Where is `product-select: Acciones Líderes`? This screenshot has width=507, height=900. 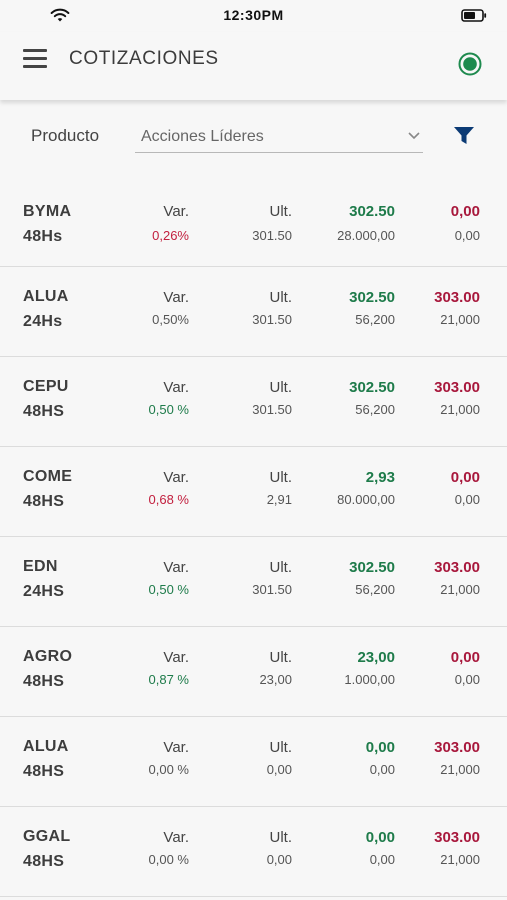
product-select: Acciones Líderes is located at coordinates (279, 137).